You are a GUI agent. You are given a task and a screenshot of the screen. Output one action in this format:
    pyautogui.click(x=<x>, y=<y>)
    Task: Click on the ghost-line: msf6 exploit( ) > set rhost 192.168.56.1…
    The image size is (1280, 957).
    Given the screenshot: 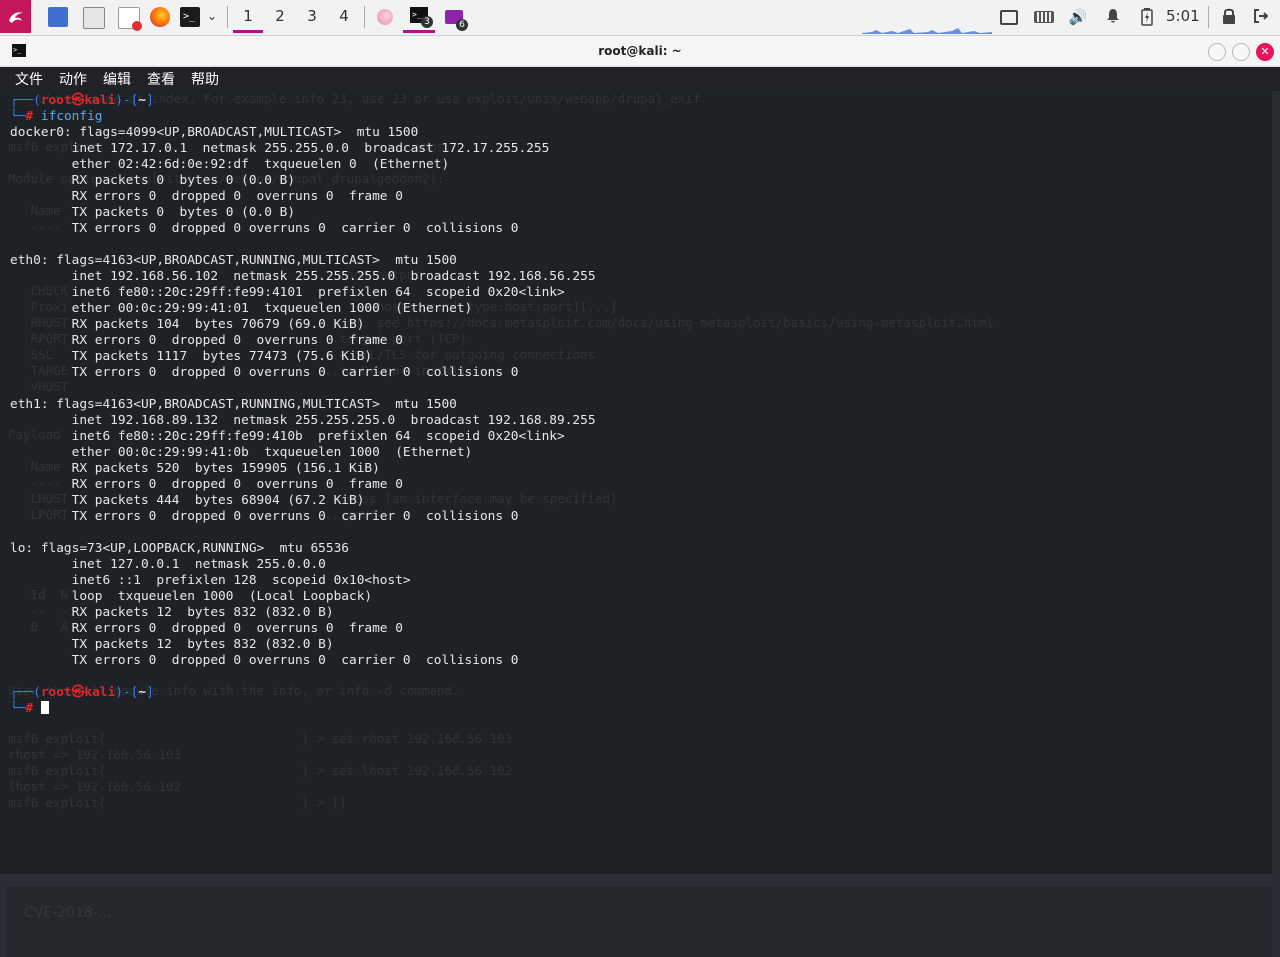 What is the action you would take?
    pyautogui.click(x=260, y=738)
    